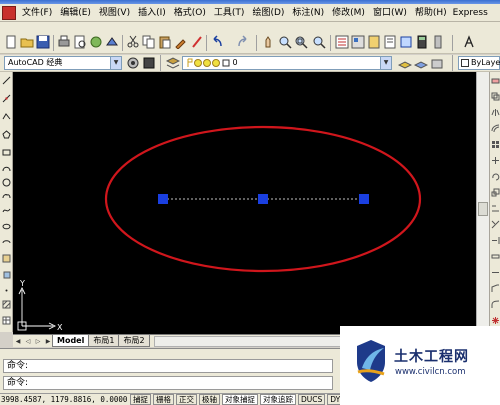 The height and width of the screenshot is (405, 500). Describe the element at coordinates (390, 13) in the screenshot. I see `menu-window: 窗口(W)` at that location.